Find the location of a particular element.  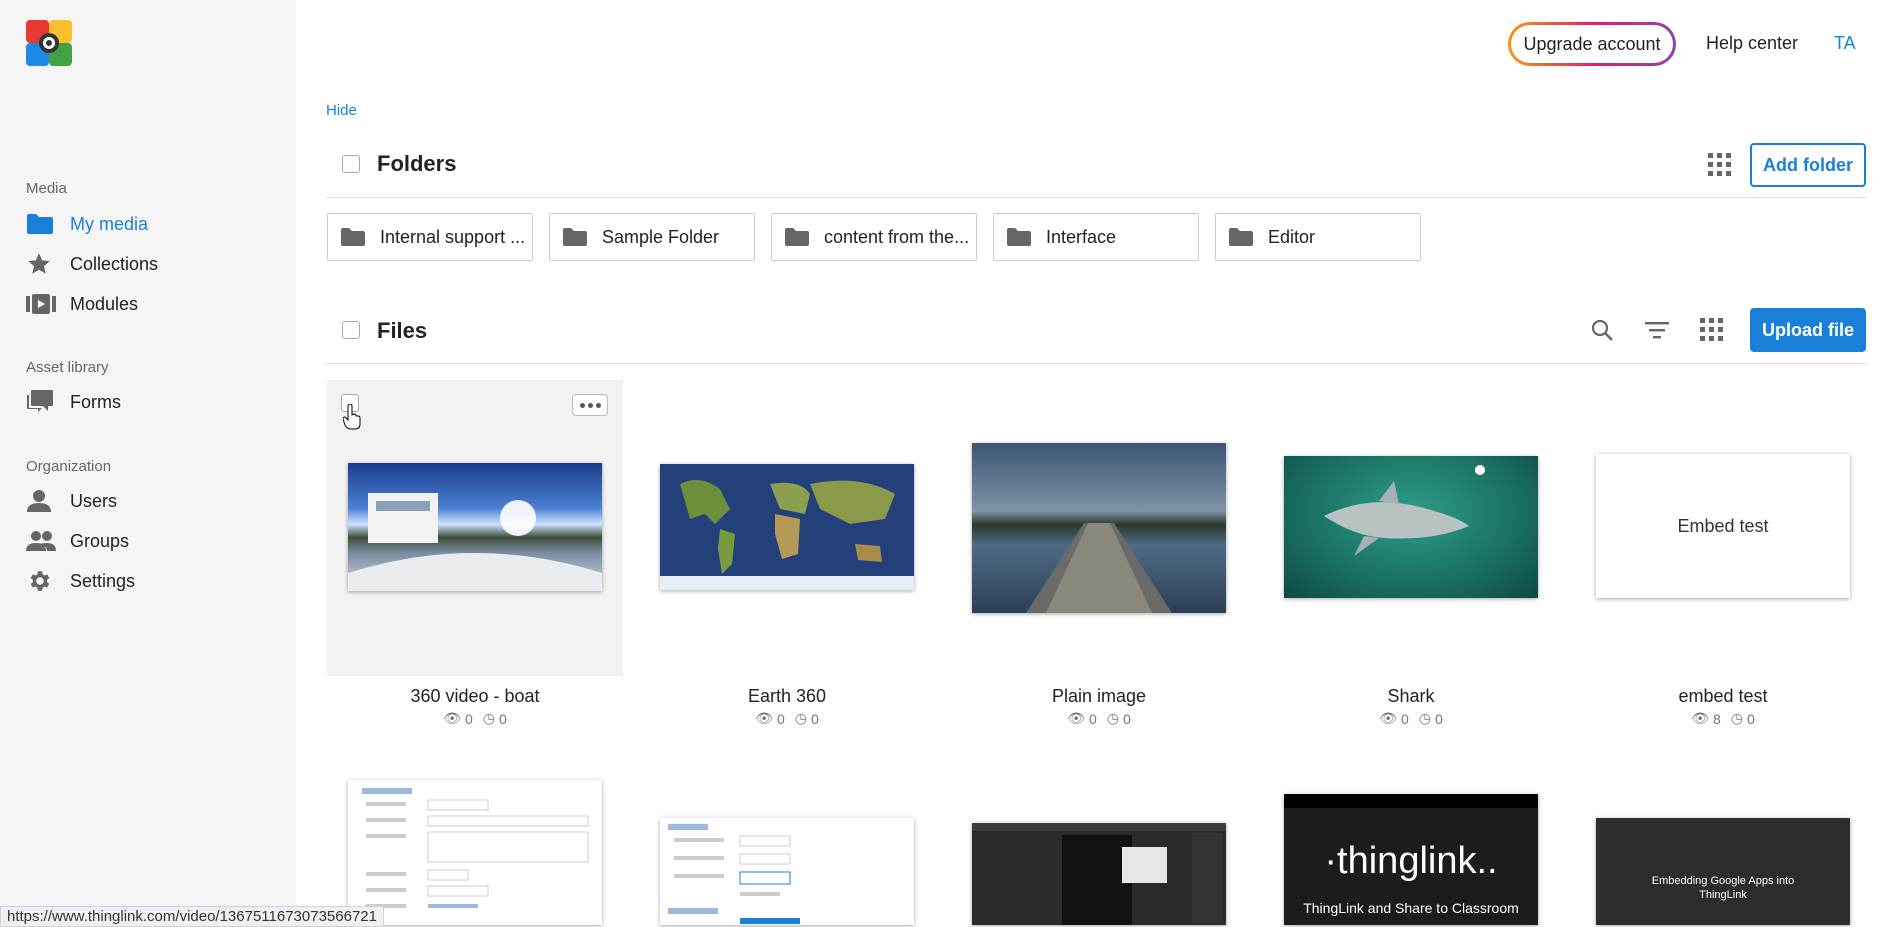

file-thumbnail: Embed test is located at coordinates (1723, 526).